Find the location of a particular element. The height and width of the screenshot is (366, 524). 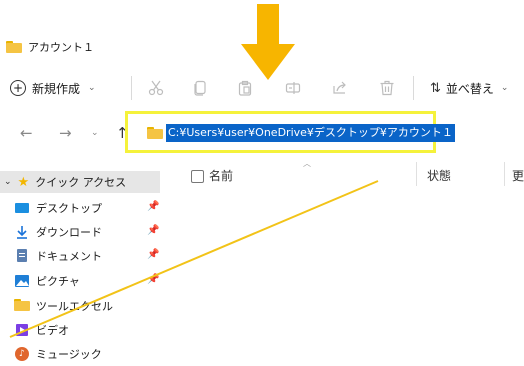

sidebar-item-videos: ビデオ is located at coordinates (41, 330).